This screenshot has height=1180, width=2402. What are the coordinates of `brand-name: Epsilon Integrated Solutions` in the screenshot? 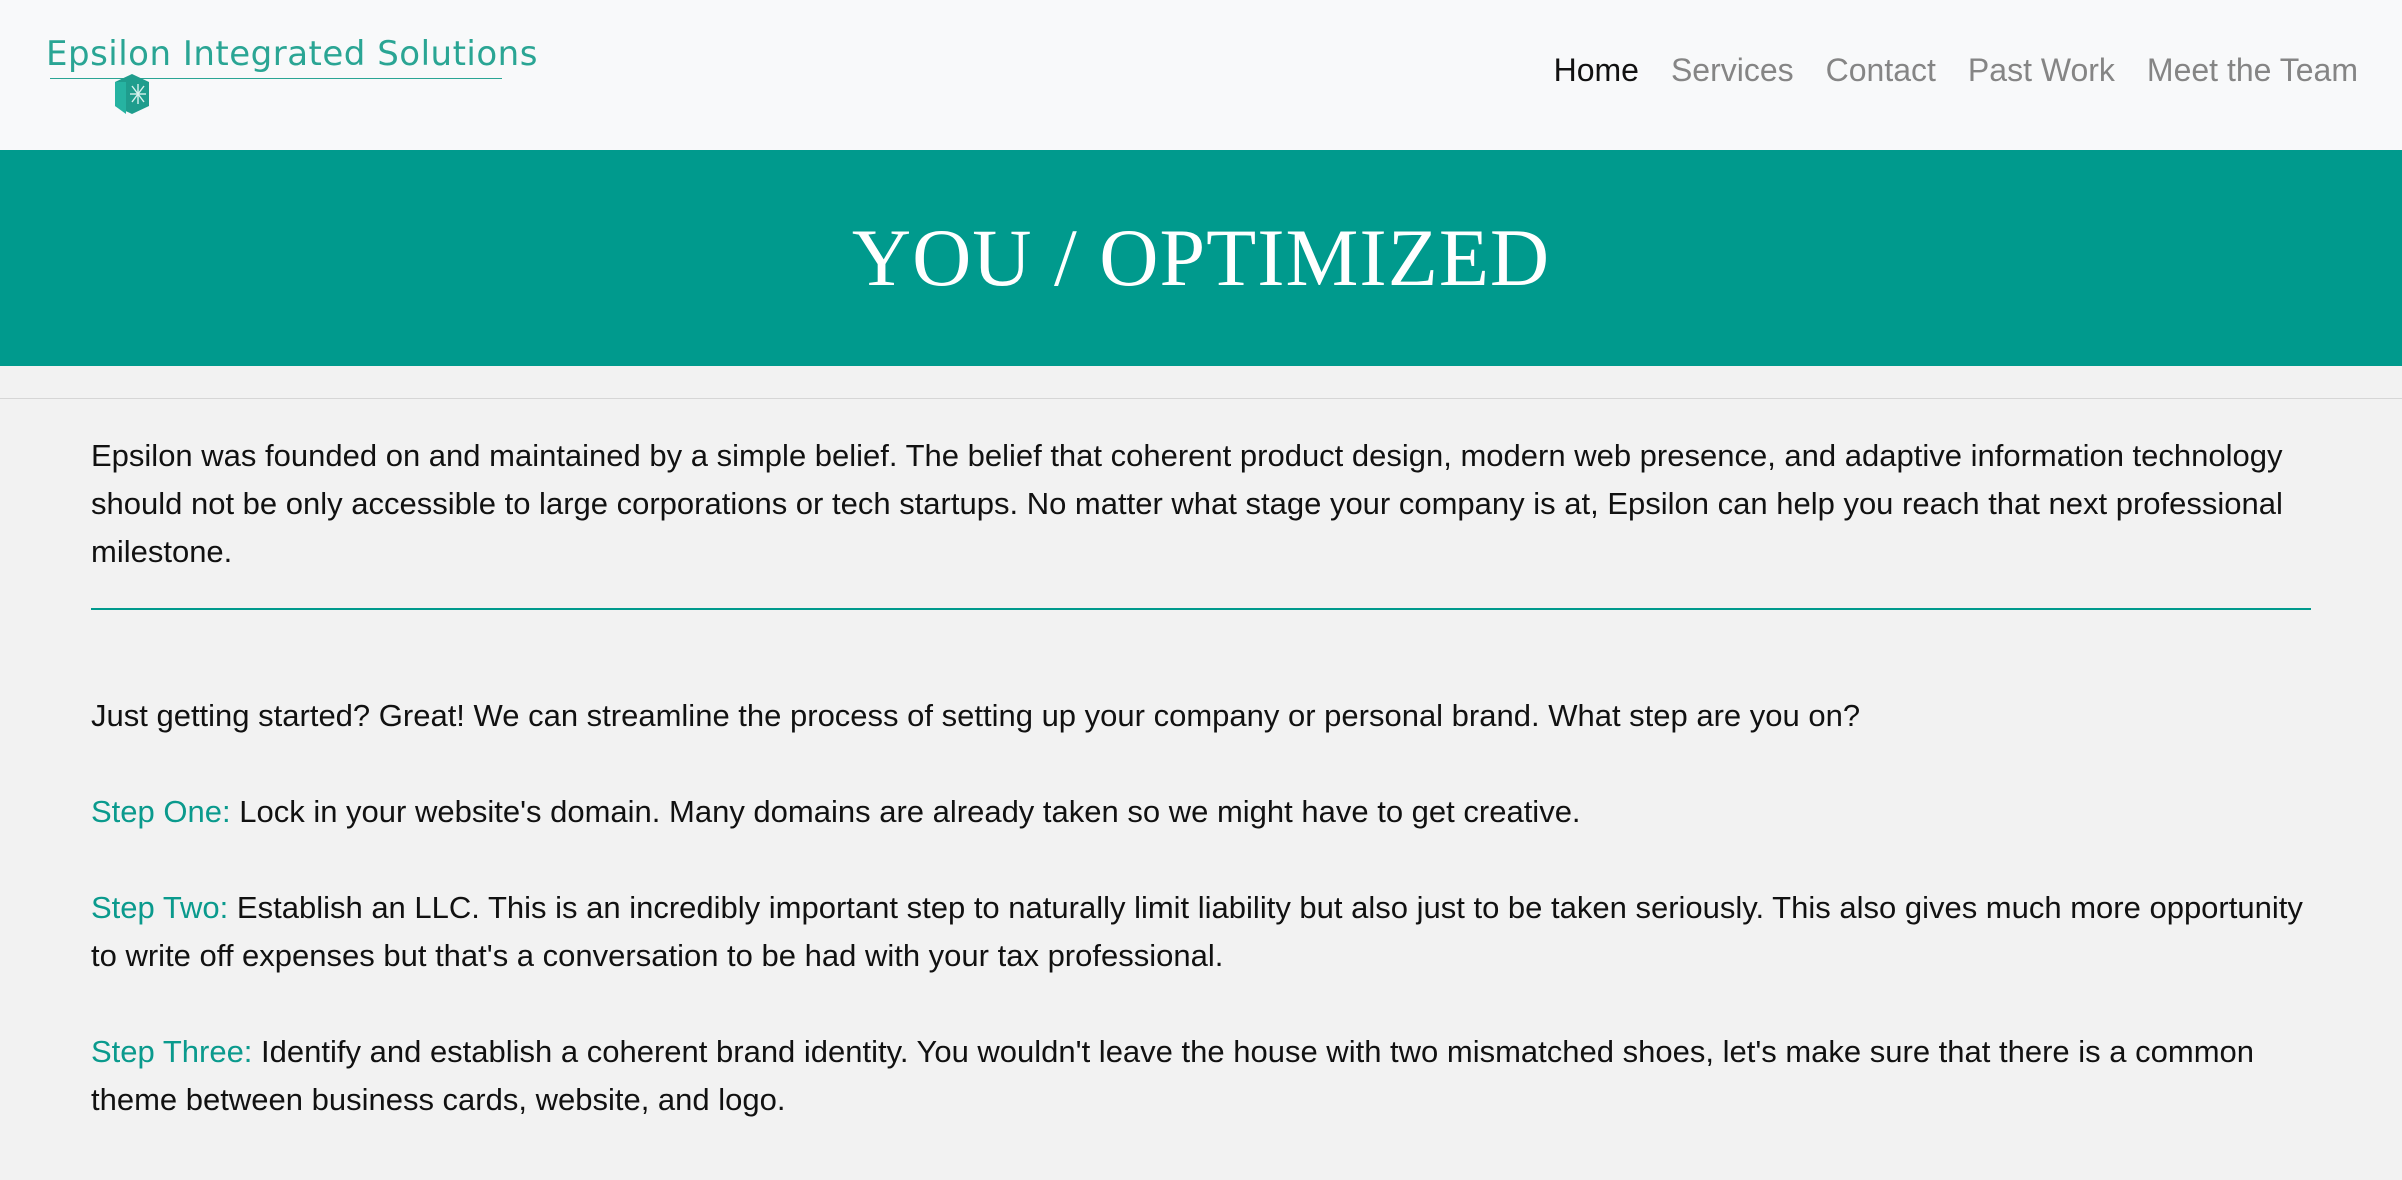 It's located at (292, 54).